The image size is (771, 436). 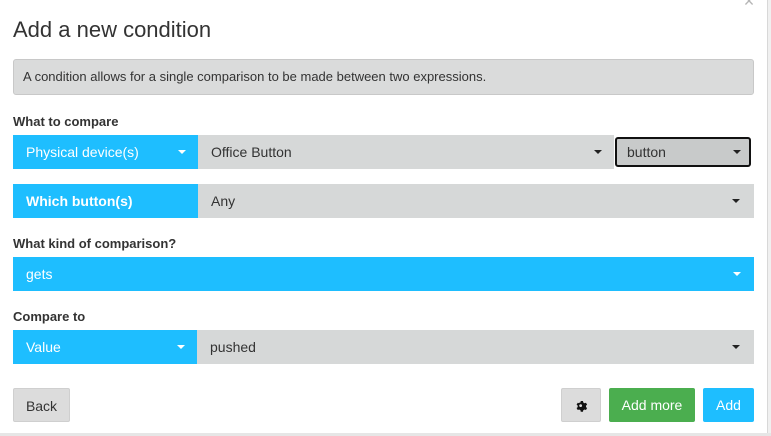 What do you see at coordinates (82, 152) in the screenshot?
I see `source-type-value: Physical device(s)` at bounding box center [82, 152].